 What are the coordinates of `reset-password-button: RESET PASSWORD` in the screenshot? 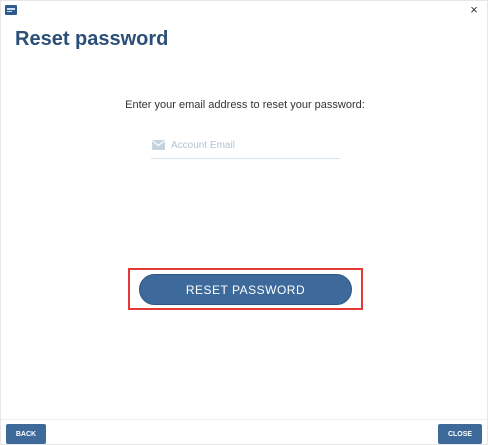 It's located at (245, 289).